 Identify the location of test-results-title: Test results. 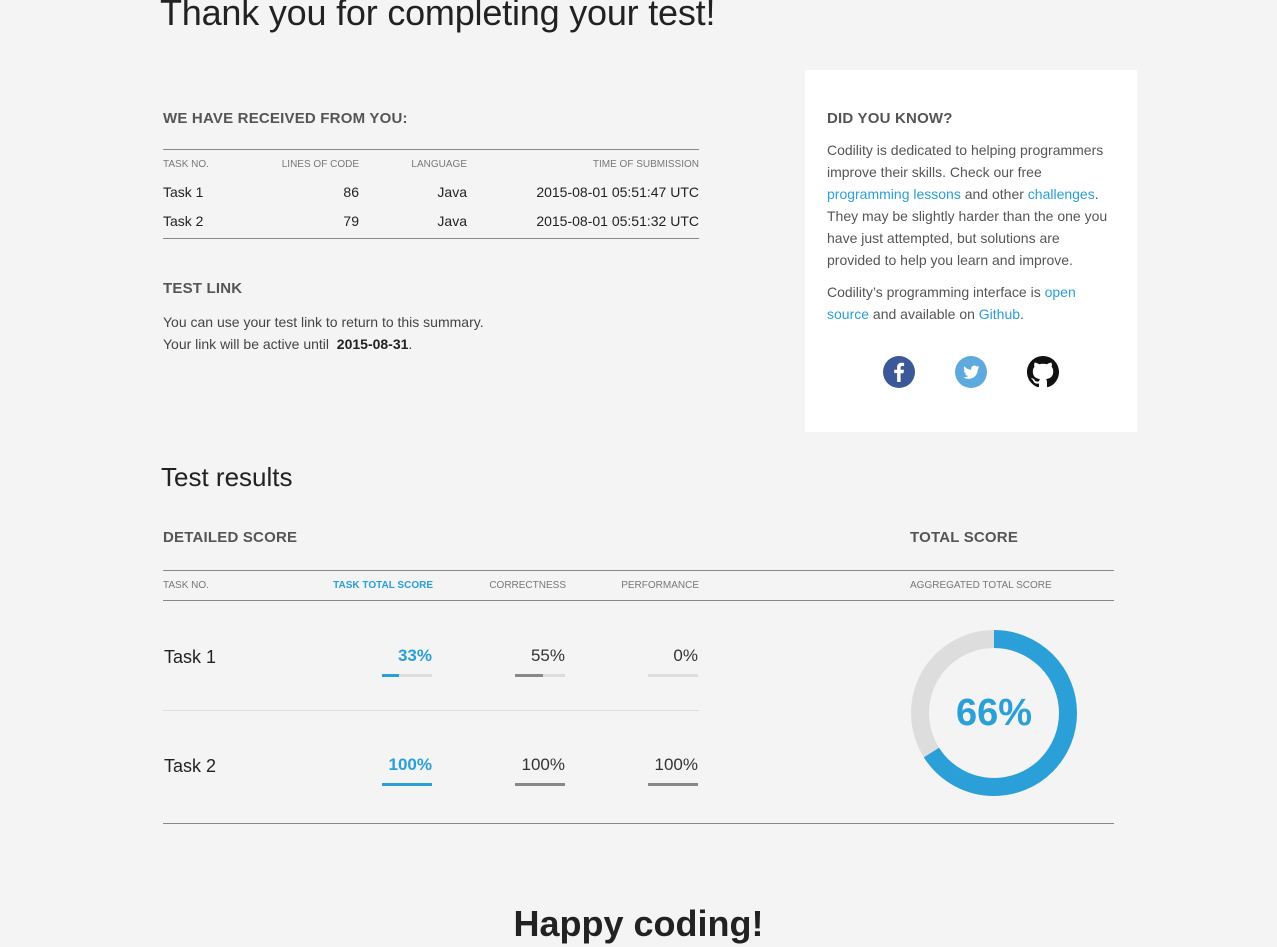
(227, 477).